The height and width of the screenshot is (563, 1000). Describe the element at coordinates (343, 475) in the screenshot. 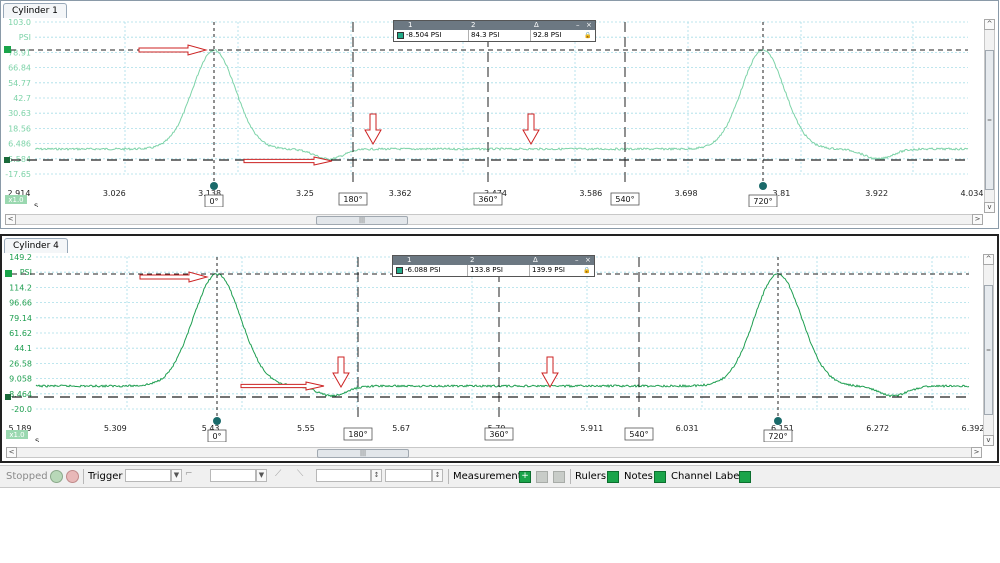

I see `trigger-threshold-input` at that location.